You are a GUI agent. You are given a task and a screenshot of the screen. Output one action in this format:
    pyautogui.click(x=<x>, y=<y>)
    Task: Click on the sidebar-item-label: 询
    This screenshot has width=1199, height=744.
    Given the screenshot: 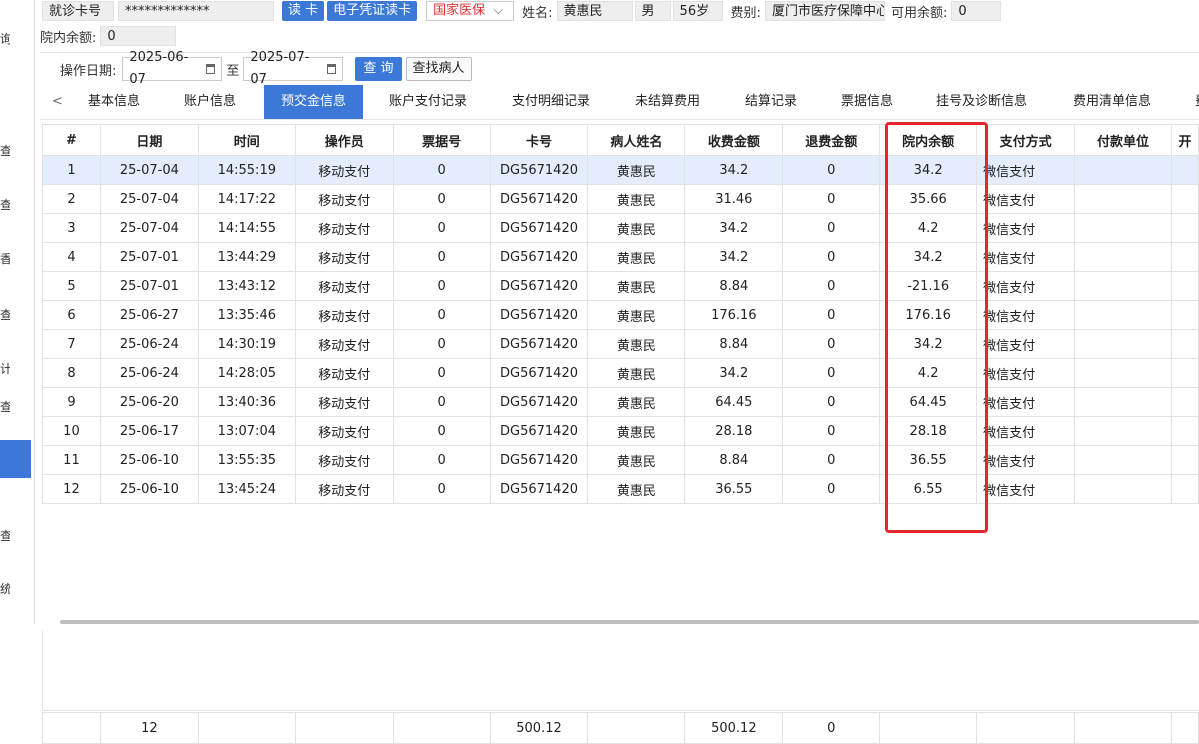 What is the action you would take?
    pyautogui.click(x=5, y=38)
    